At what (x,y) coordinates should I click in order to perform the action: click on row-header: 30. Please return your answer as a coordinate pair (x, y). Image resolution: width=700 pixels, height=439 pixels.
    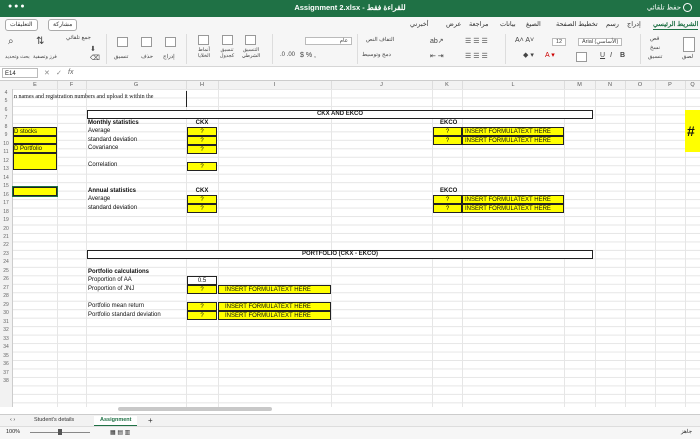
    Looking at the image, I should click on (6, 313).